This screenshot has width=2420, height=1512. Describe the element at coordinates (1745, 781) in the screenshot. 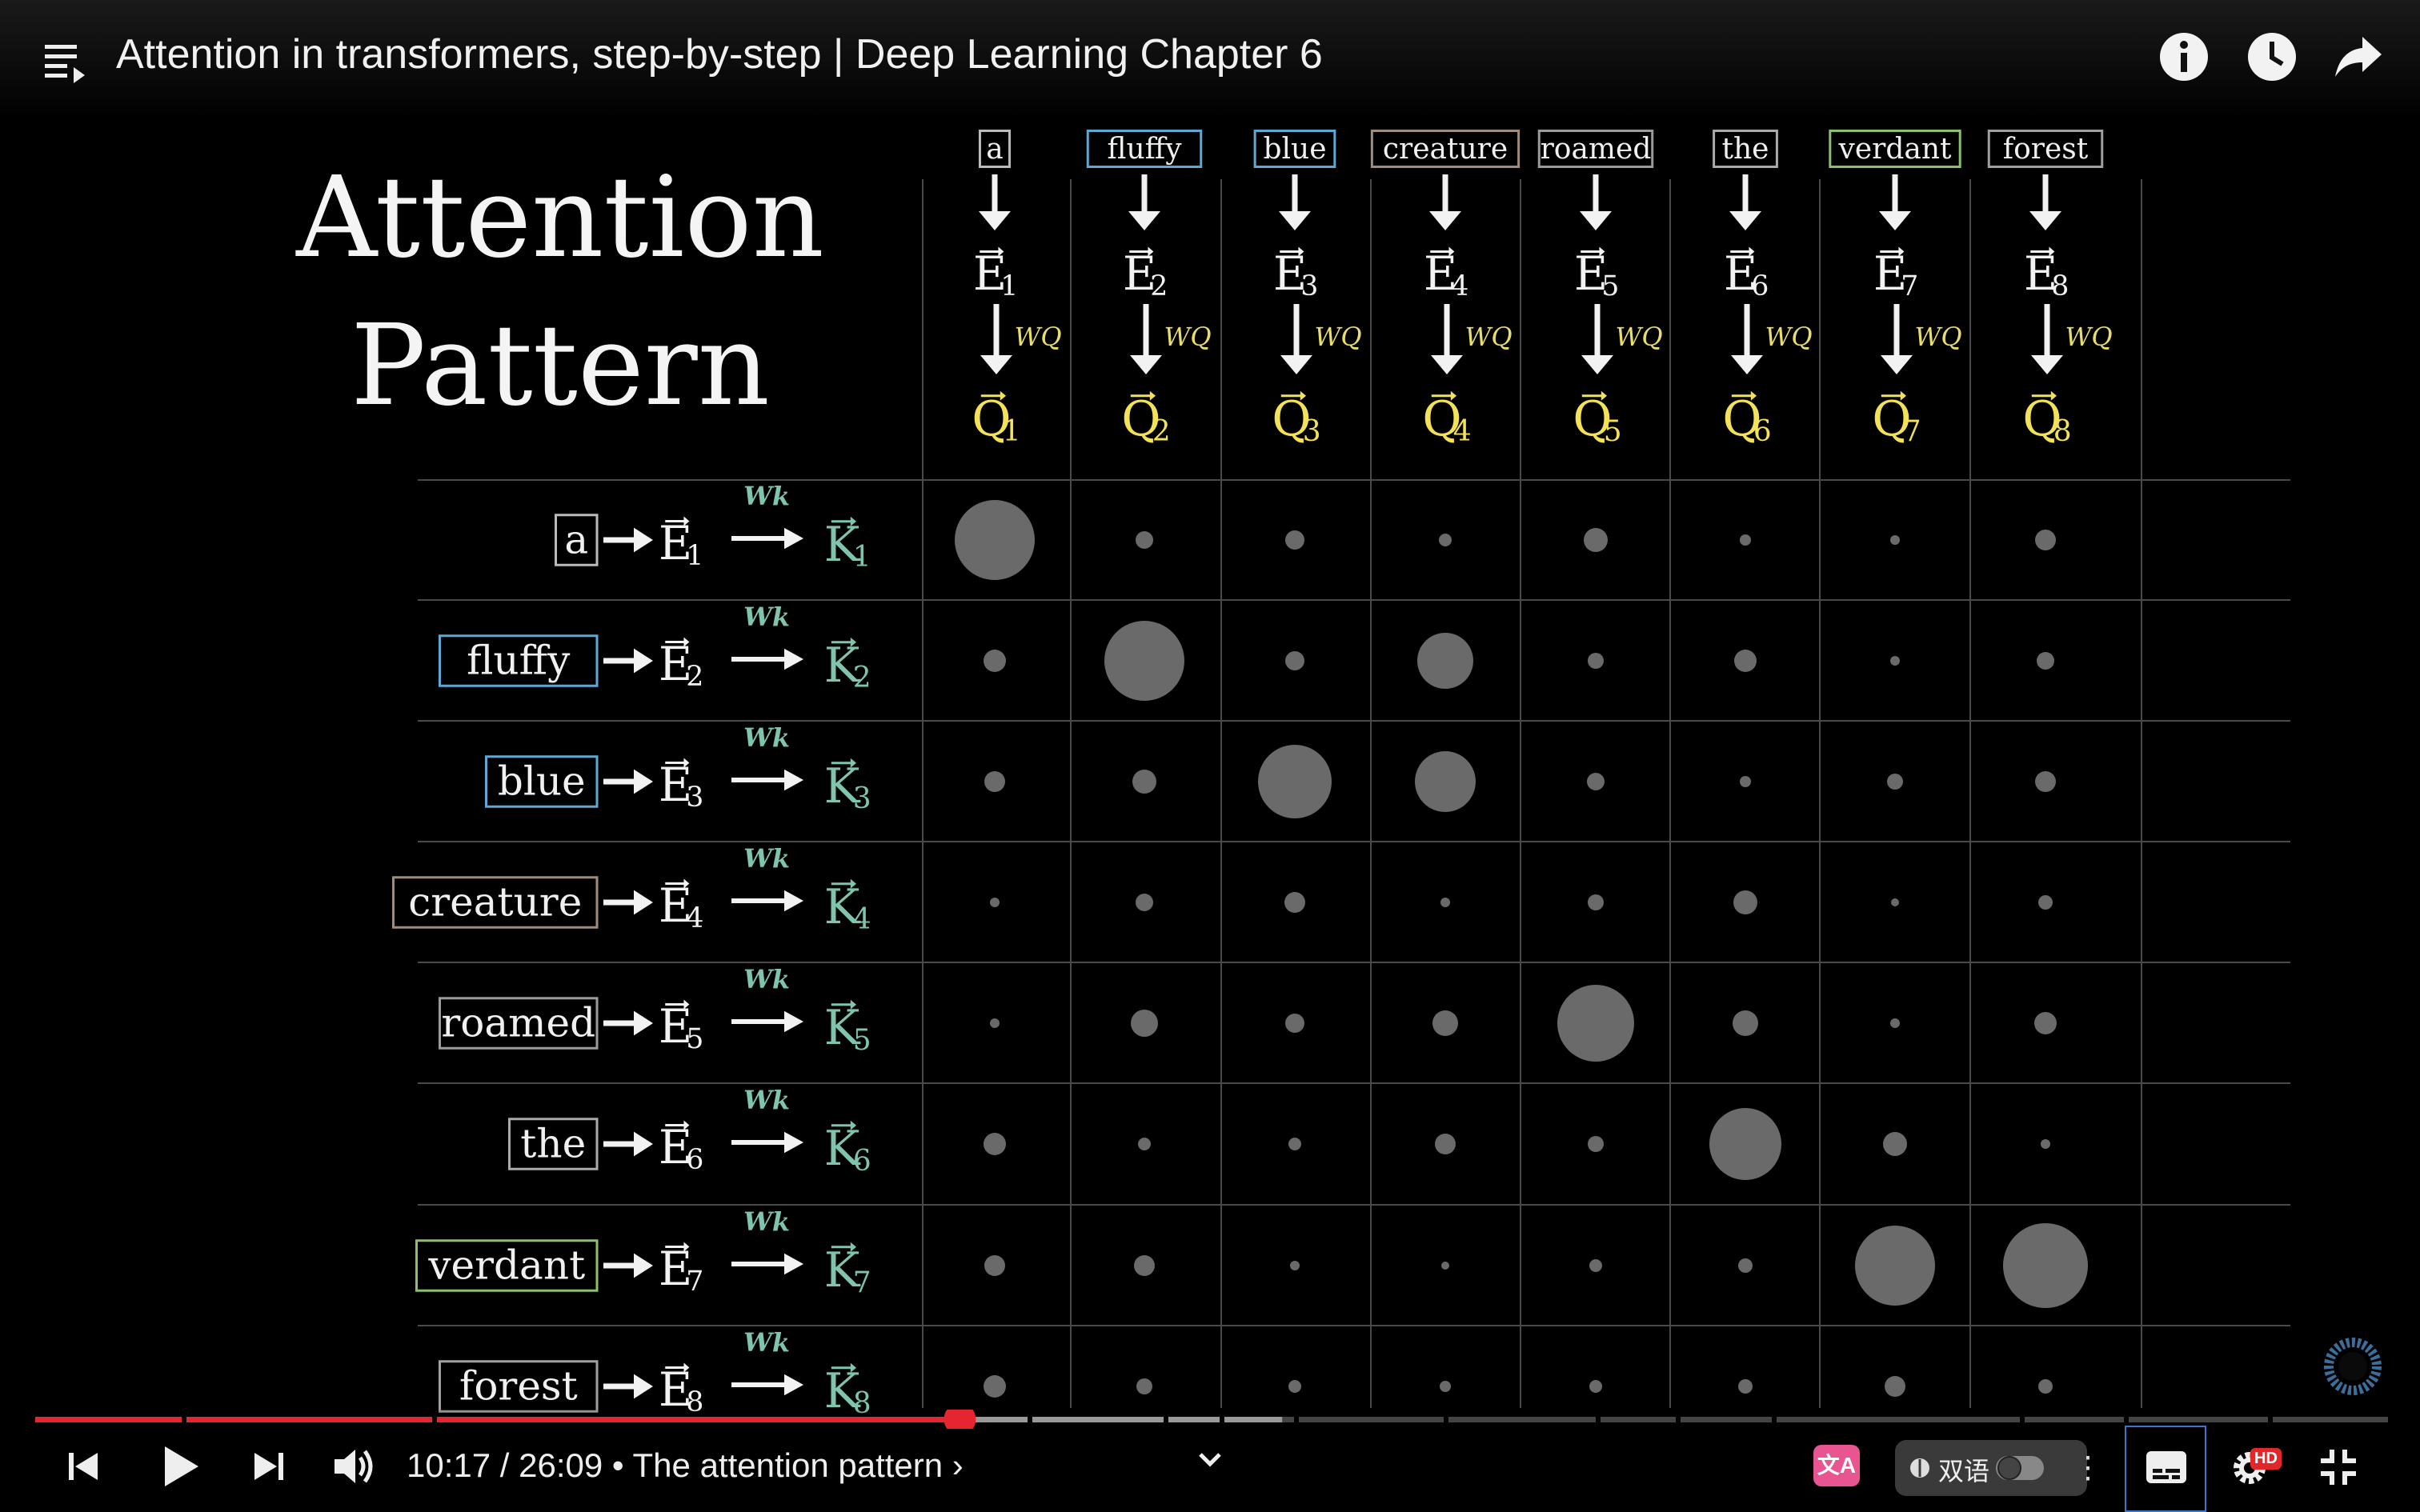

I see `attention-dot-blue-the` at that location.